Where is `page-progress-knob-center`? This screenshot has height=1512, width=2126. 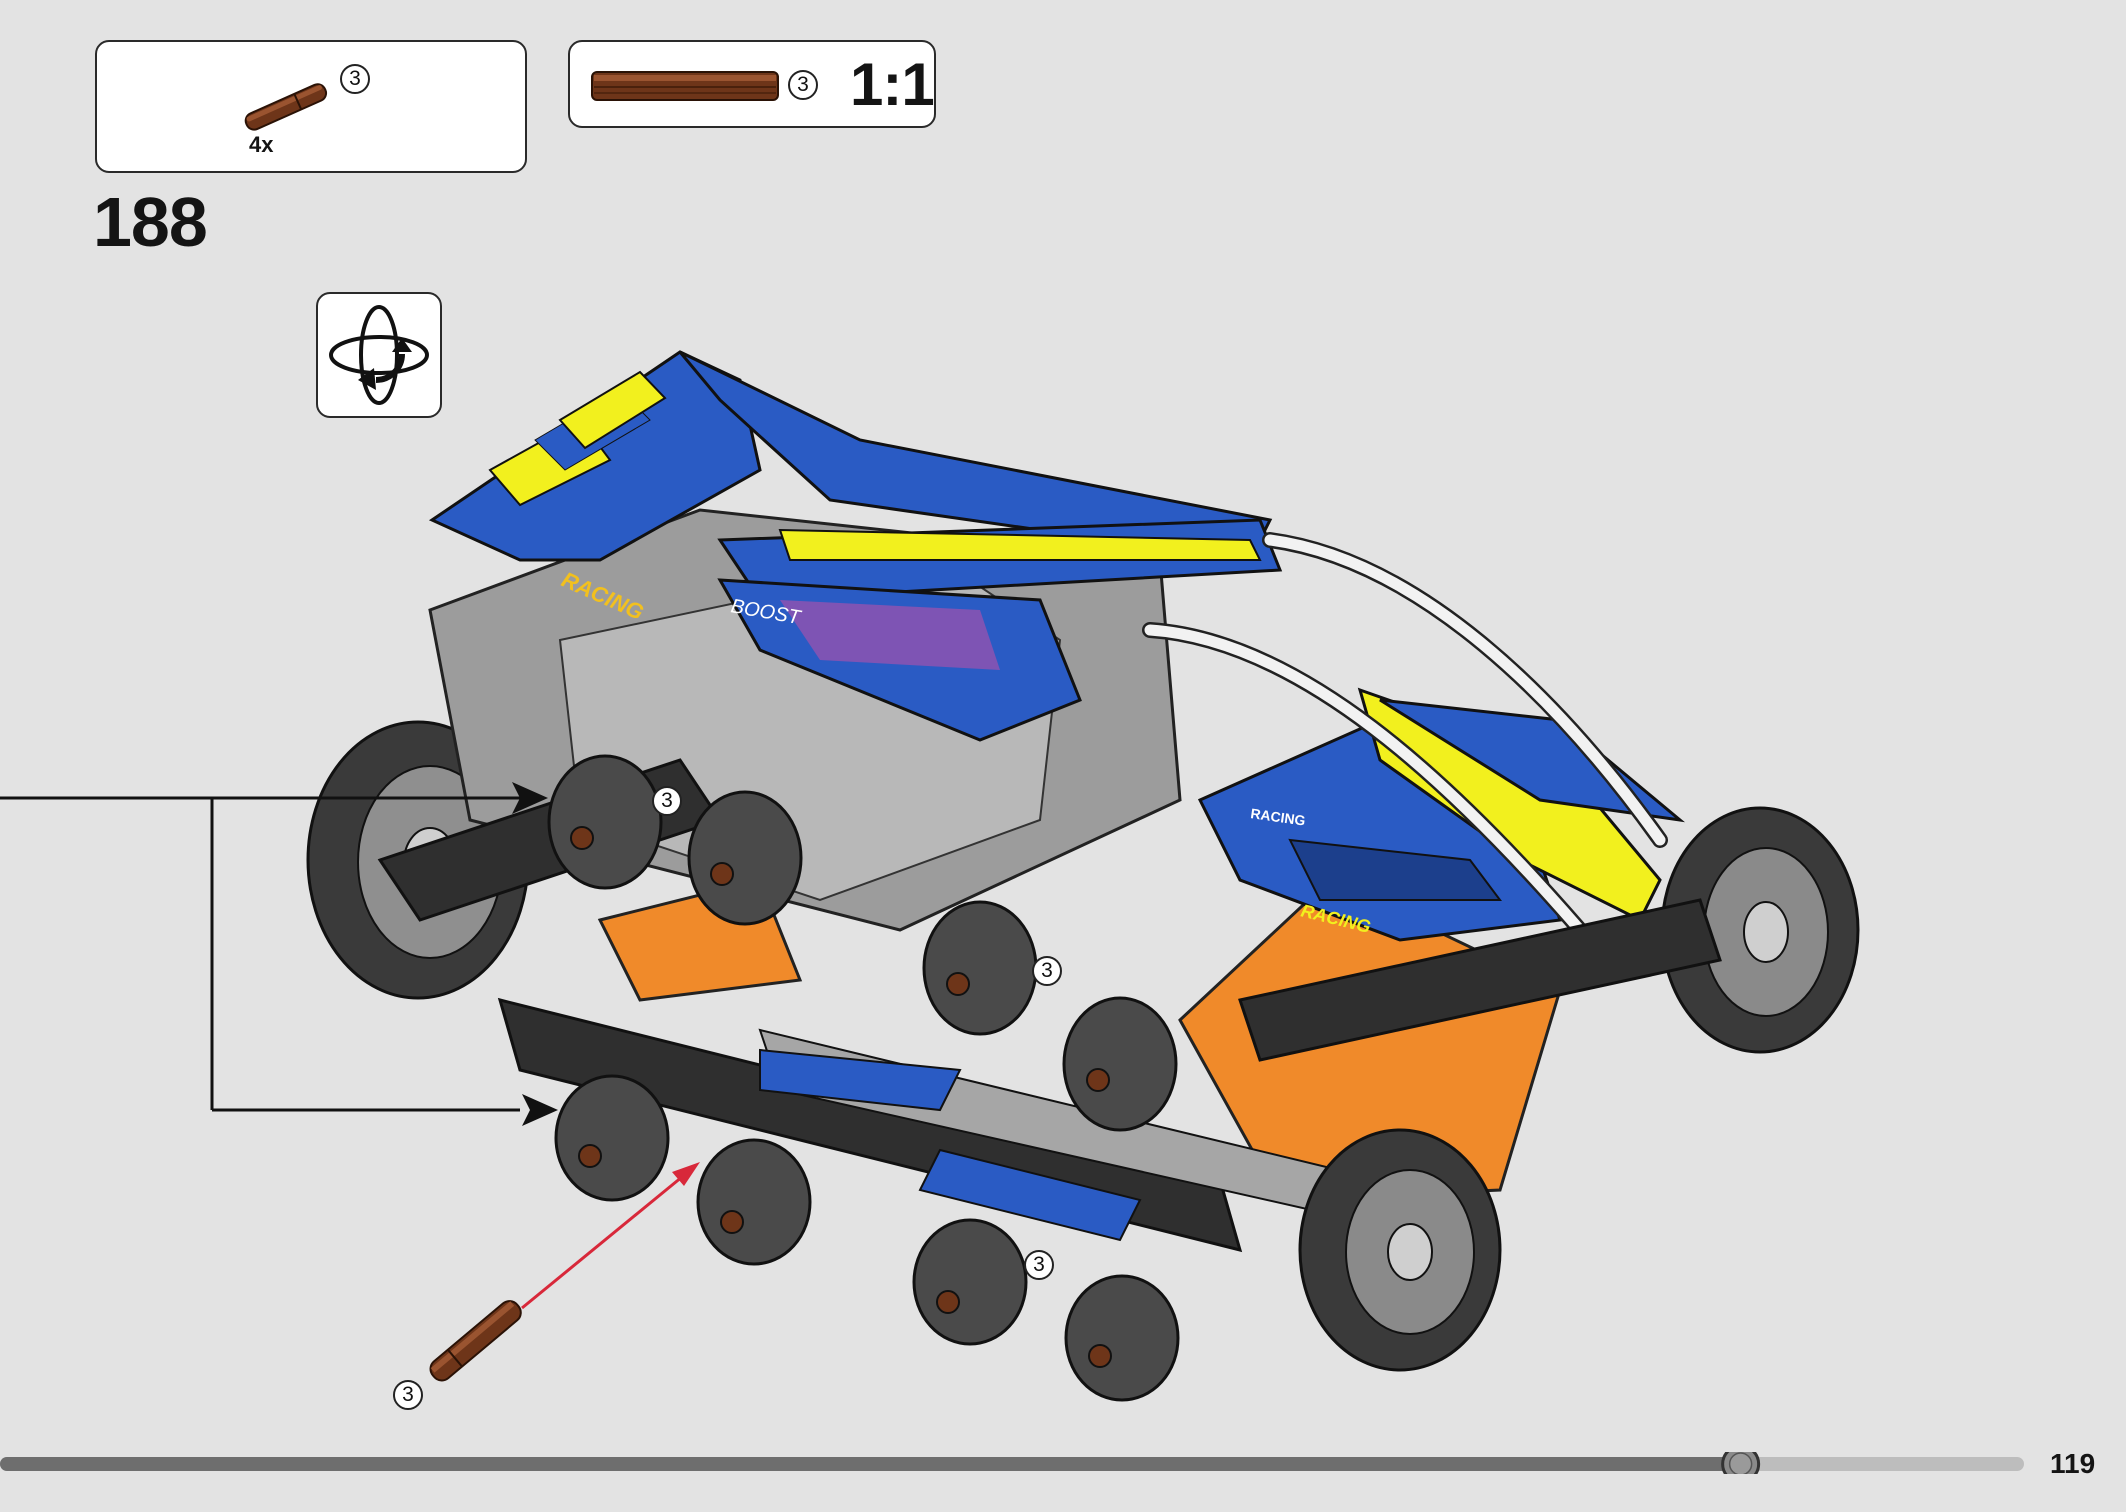
page-progress-knob-center is located at coordinates (1740, 1463).